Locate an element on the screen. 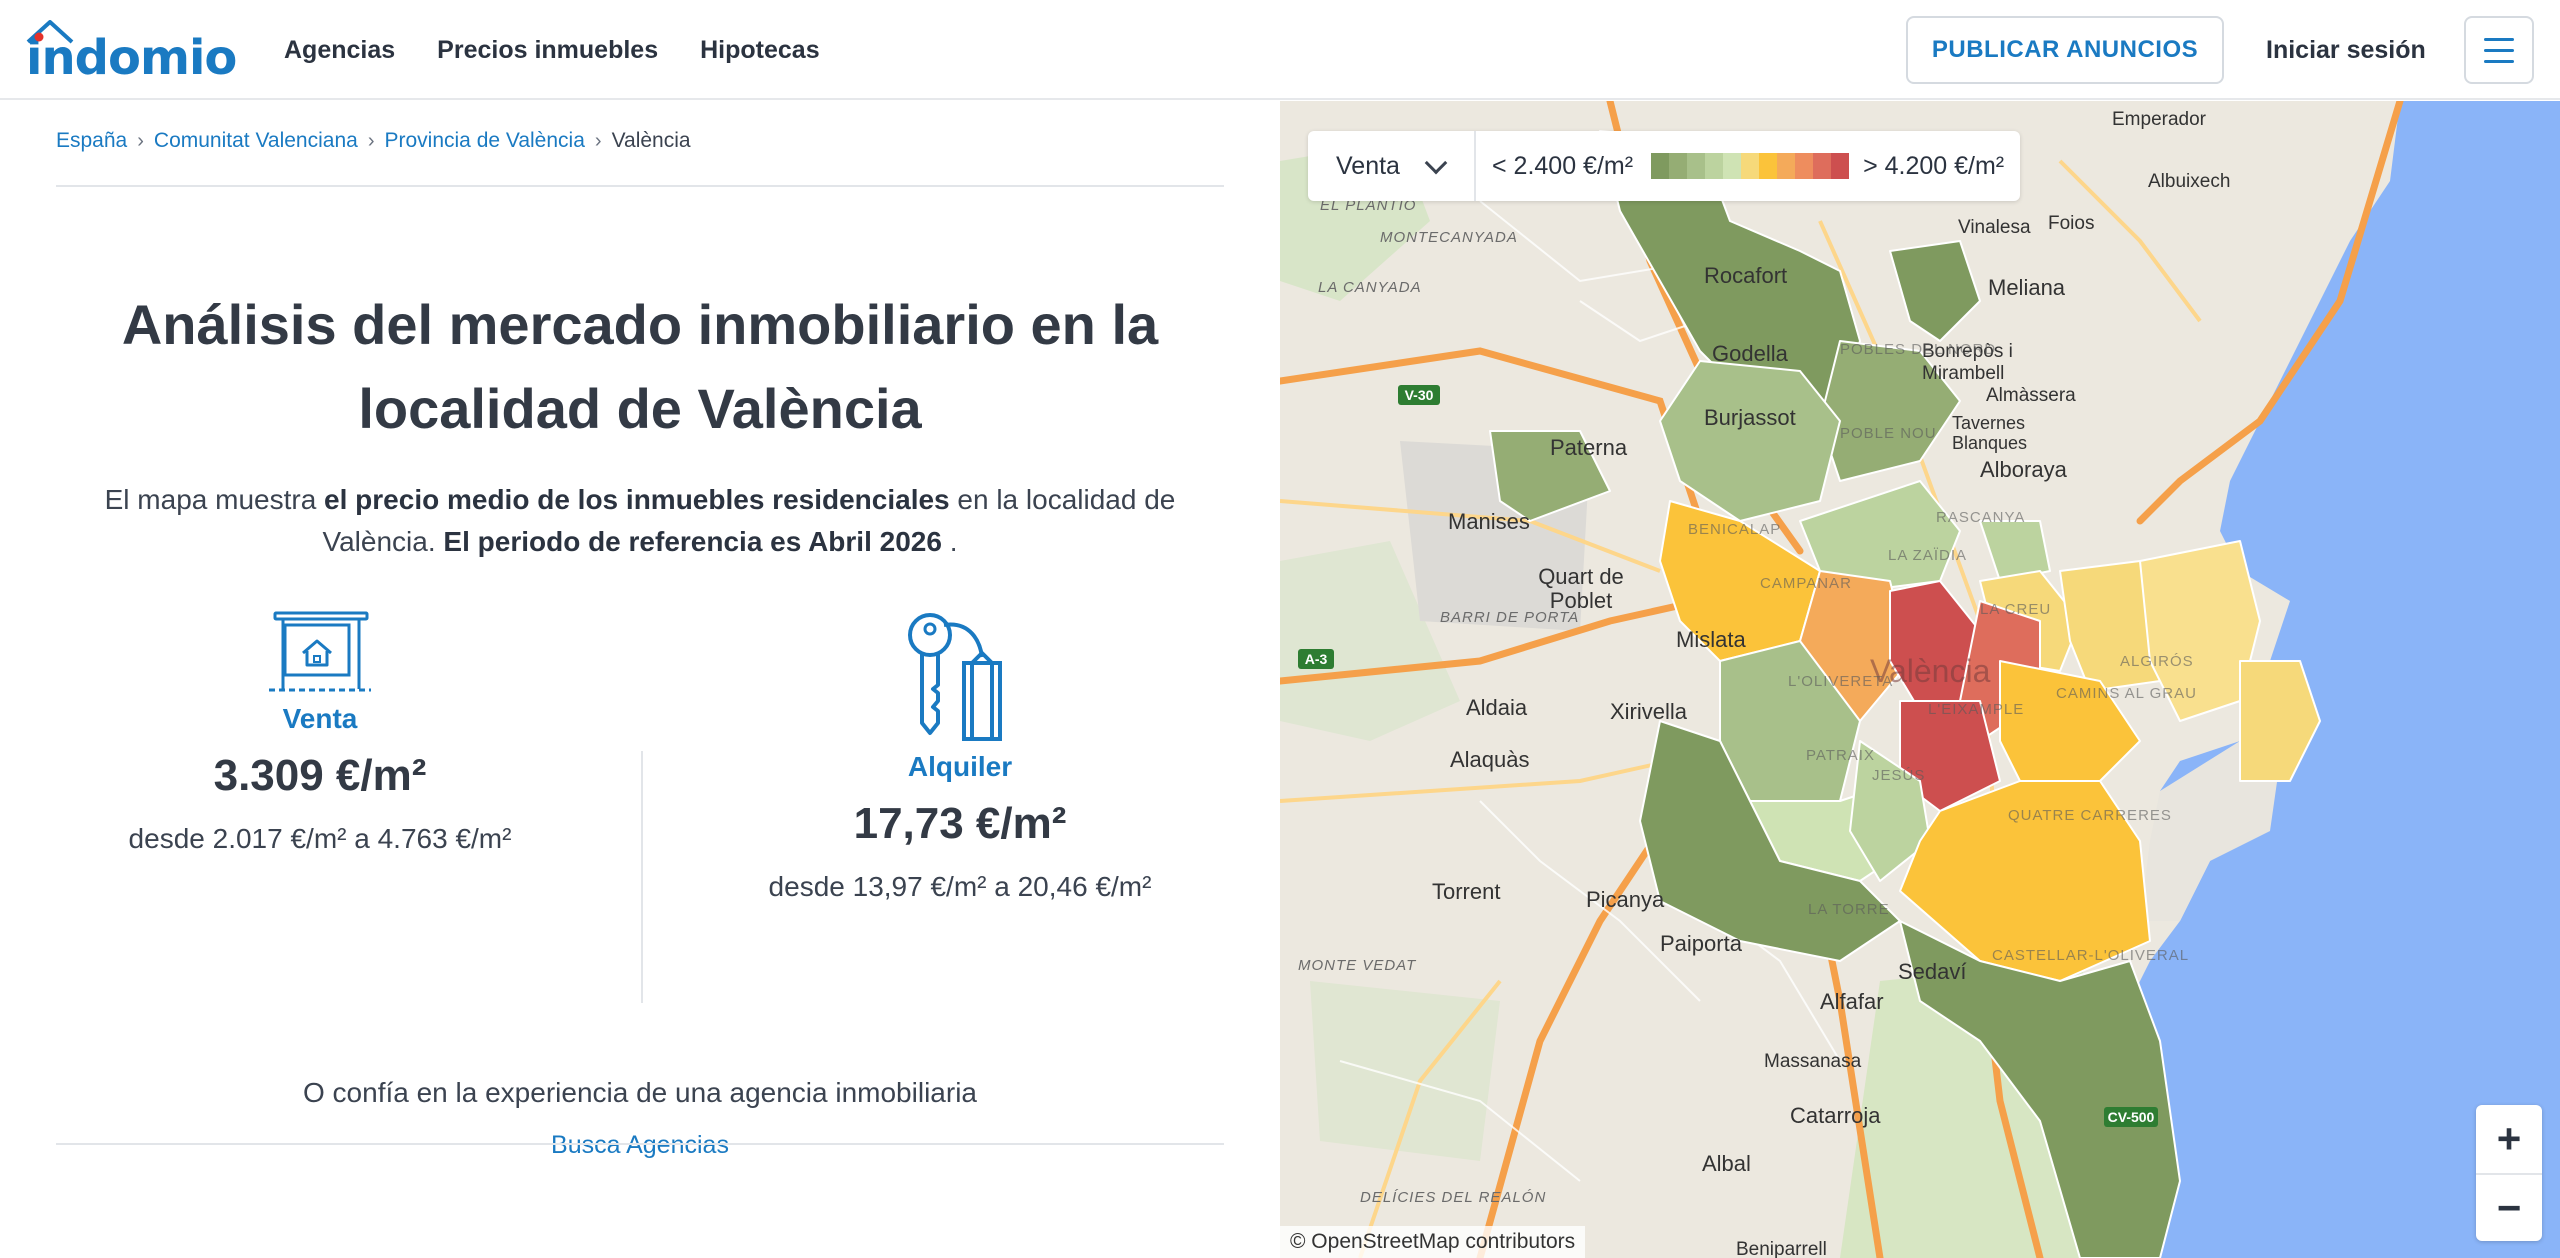  breadcrumb-provincia: Provincia de València is located at coordinates (484, 141).